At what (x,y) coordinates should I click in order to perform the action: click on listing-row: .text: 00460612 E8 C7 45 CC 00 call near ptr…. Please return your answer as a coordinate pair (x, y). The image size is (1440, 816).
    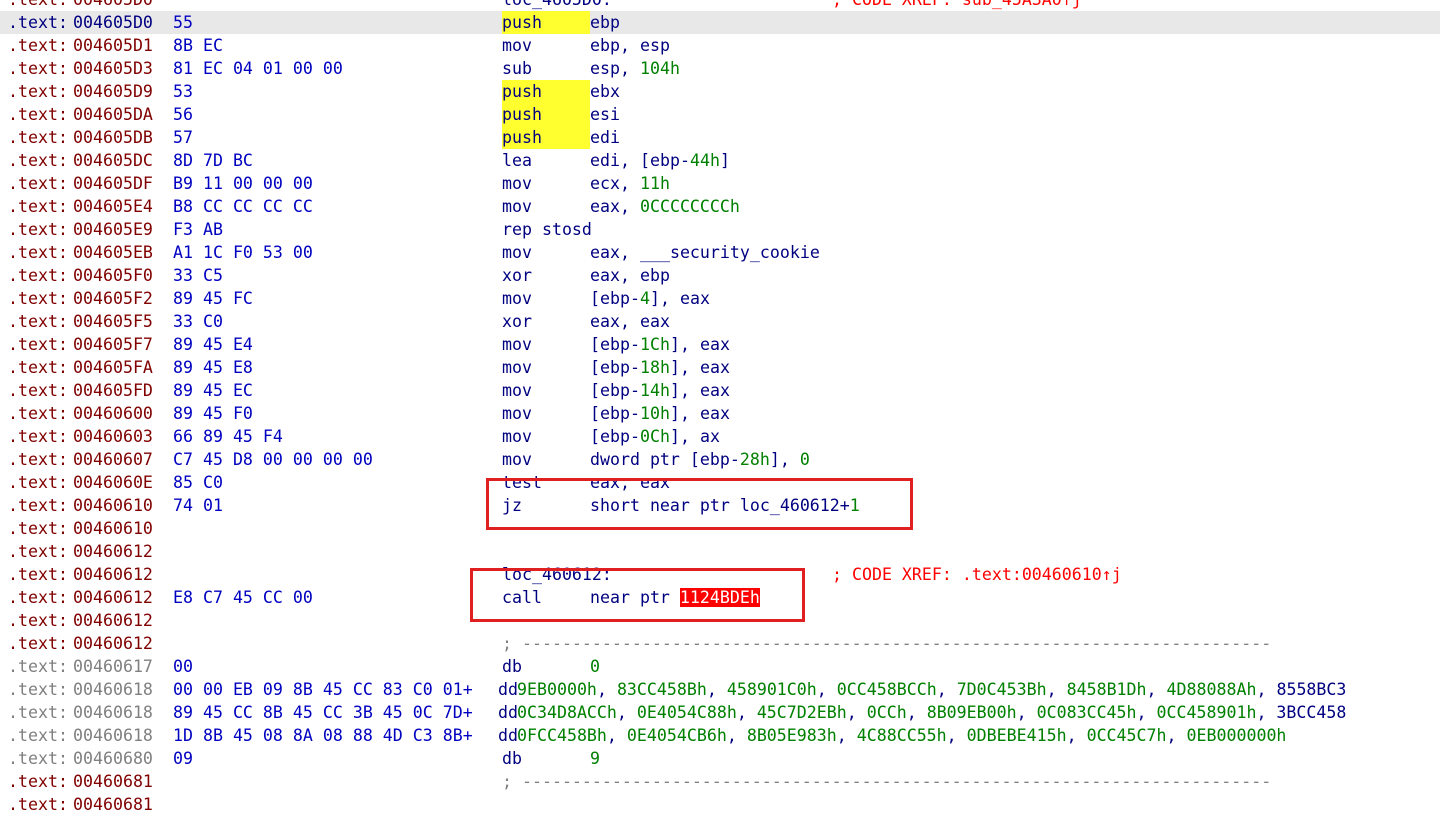
    Looking at the image, I should click on (720, 597).